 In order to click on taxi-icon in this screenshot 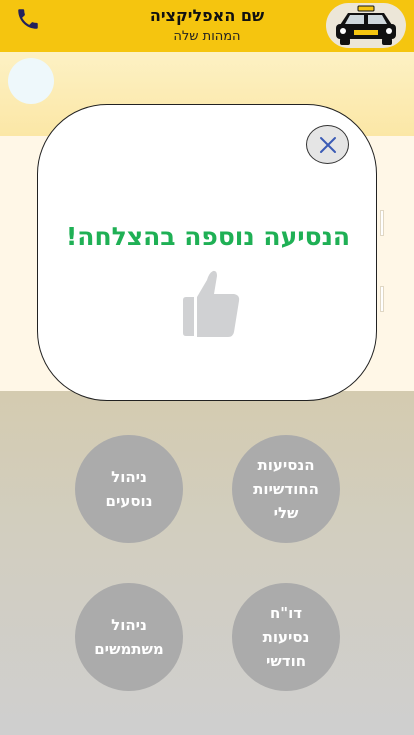, I will do `click(366, 25)`.